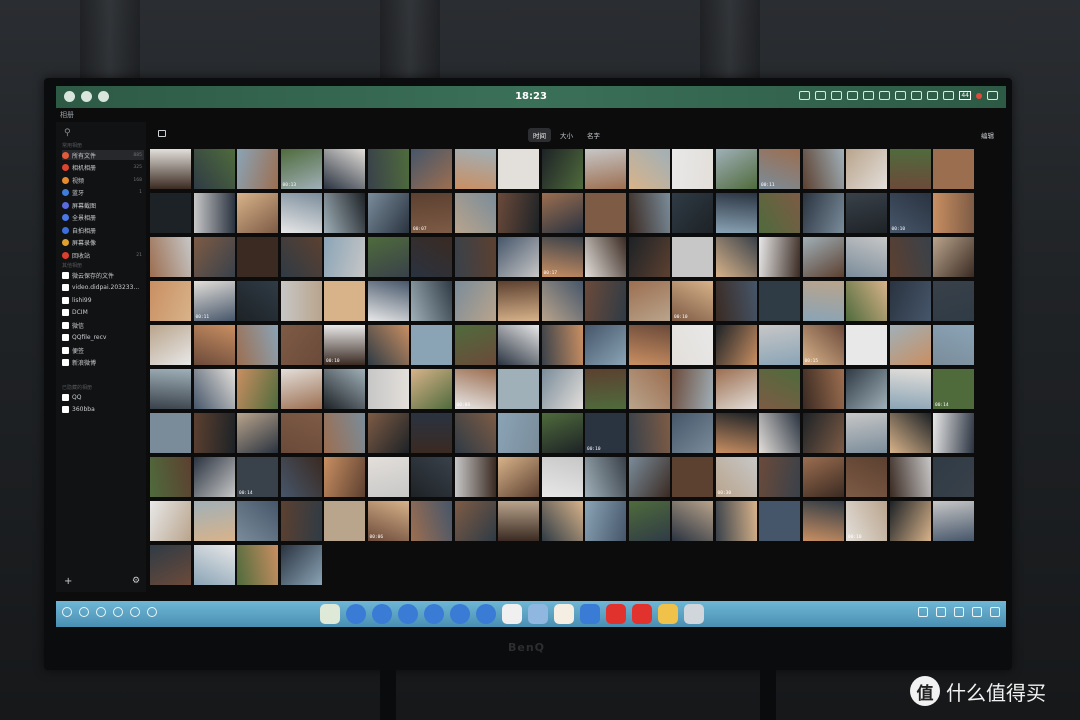  I want to click on app-grid-icon, so click(992, 95).